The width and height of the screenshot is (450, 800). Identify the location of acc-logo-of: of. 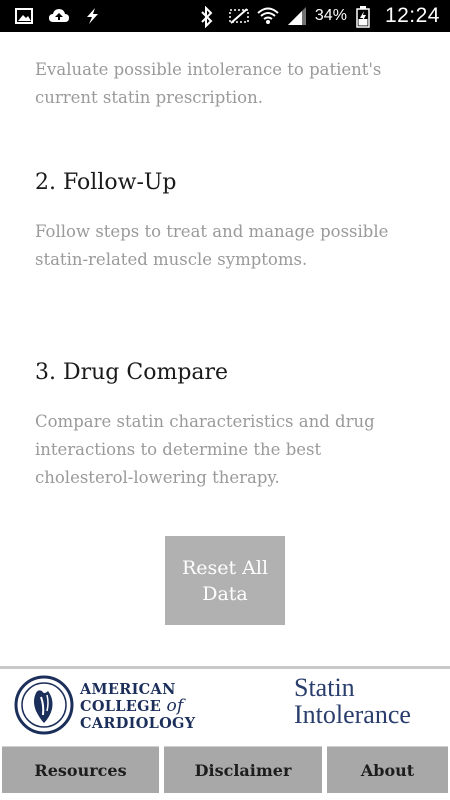
(175, 706).